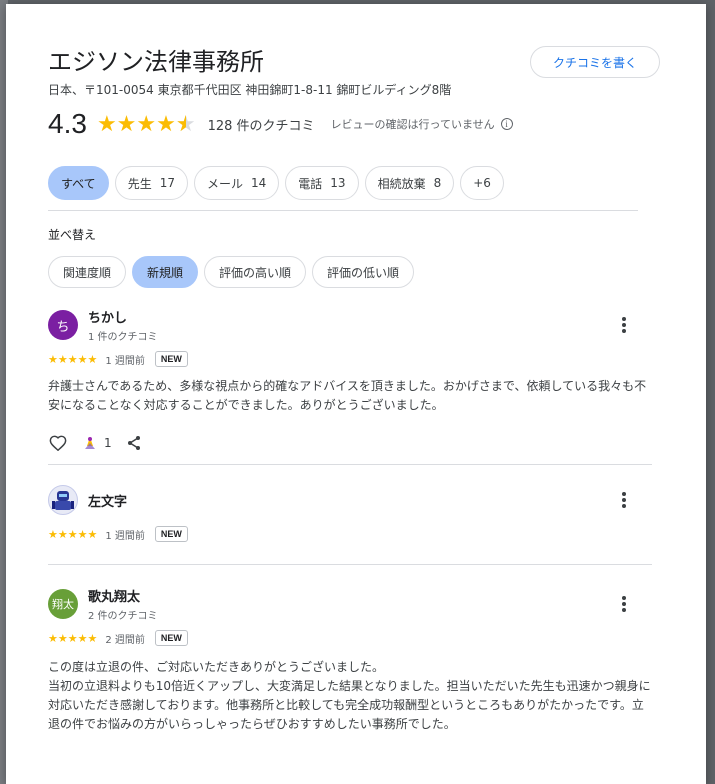 The width and height of the screenshot is (715, 784). I want to click on rating-summary: 4.3 ★★★★★★ 128 件のクチコミ レビューの確認は行っていません i, so click(280, 124).